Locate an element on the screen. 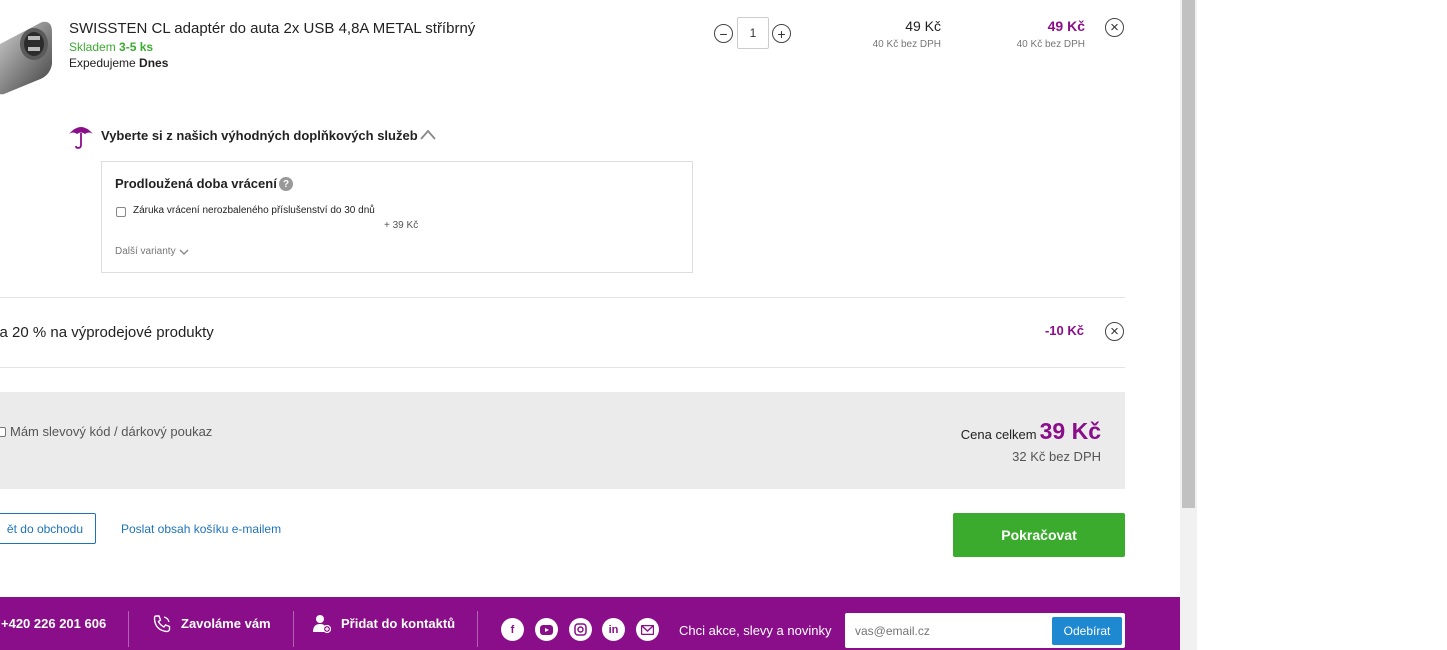  callback-link: Zavoláme vám is located at coordinates (211, 623).